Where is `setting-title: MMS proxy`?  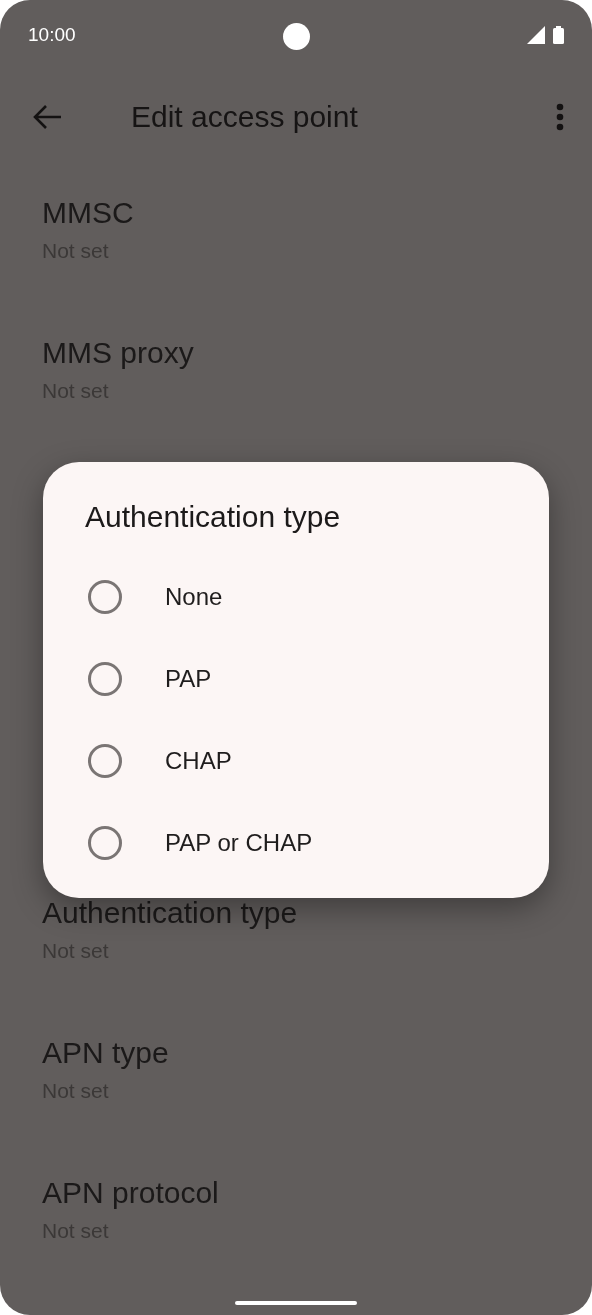 setting-title: MMS proxy is located at coordinates (118, 353).